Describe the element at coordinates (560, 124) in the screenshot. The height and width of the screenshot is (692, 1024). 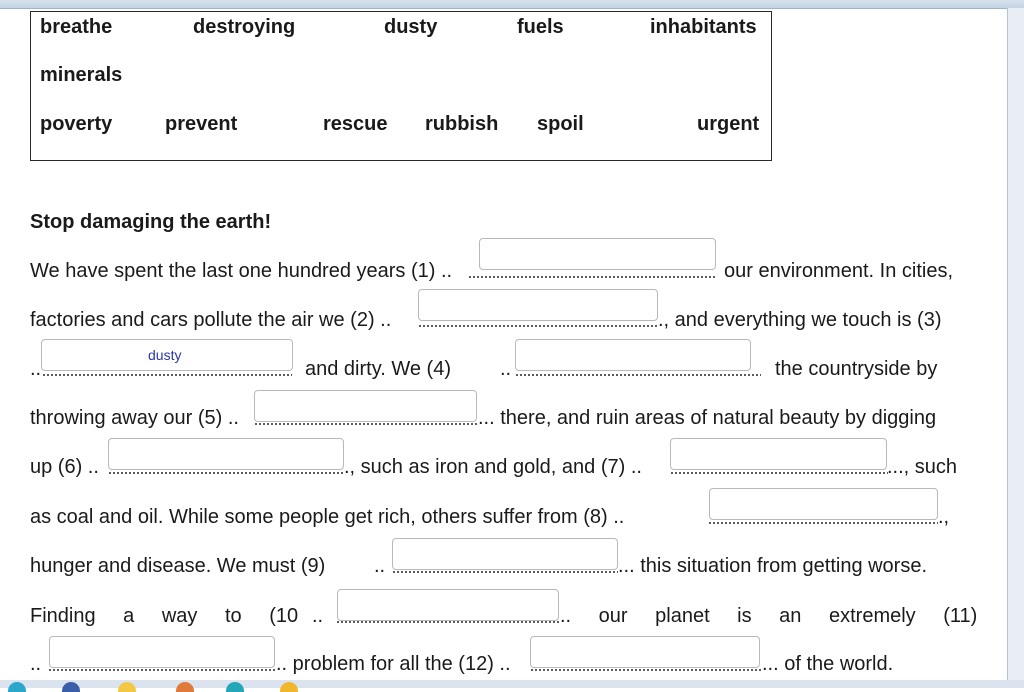
I see `word-bank-word: spoil` at that location.